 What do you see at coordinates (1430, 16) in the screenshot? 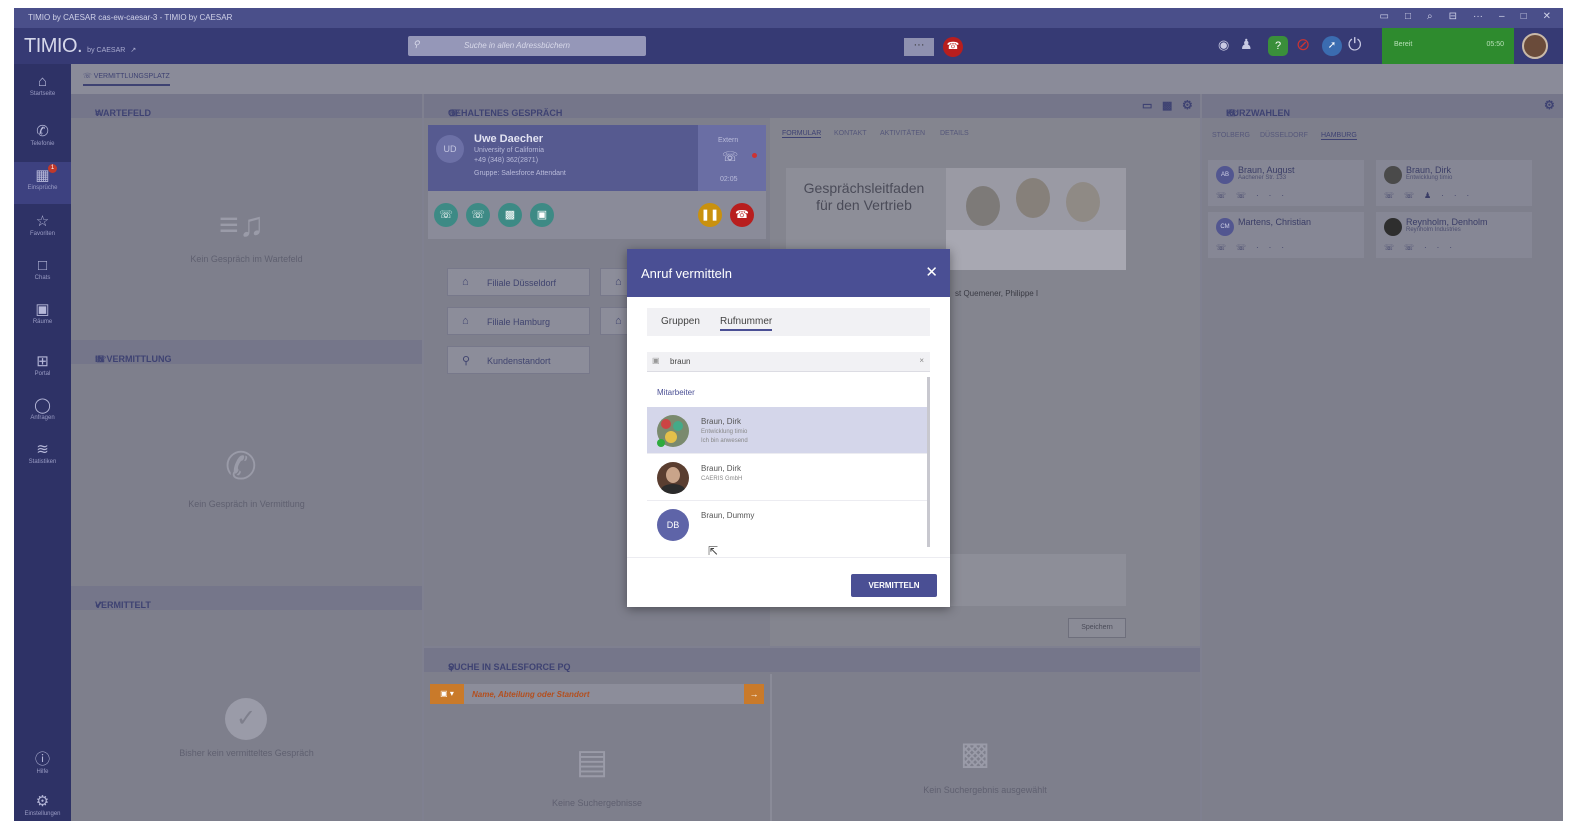
I see `window-control-icon: ⌕` at bounding box center [1430, 16].